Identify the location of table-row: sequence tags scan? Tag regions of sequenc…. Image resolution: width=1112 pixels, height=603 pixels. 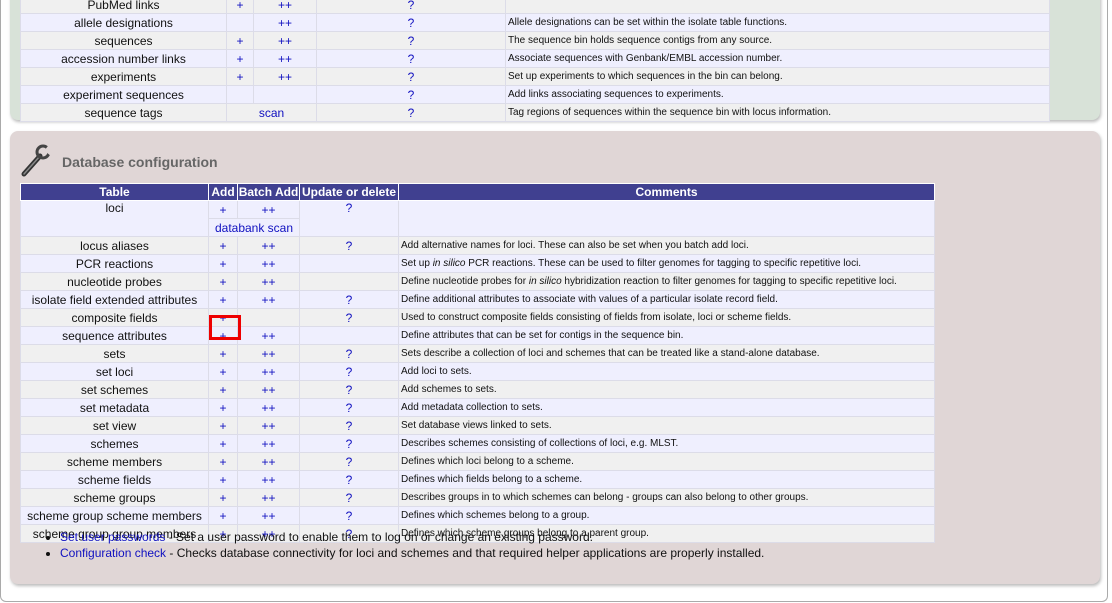
(535, 112).